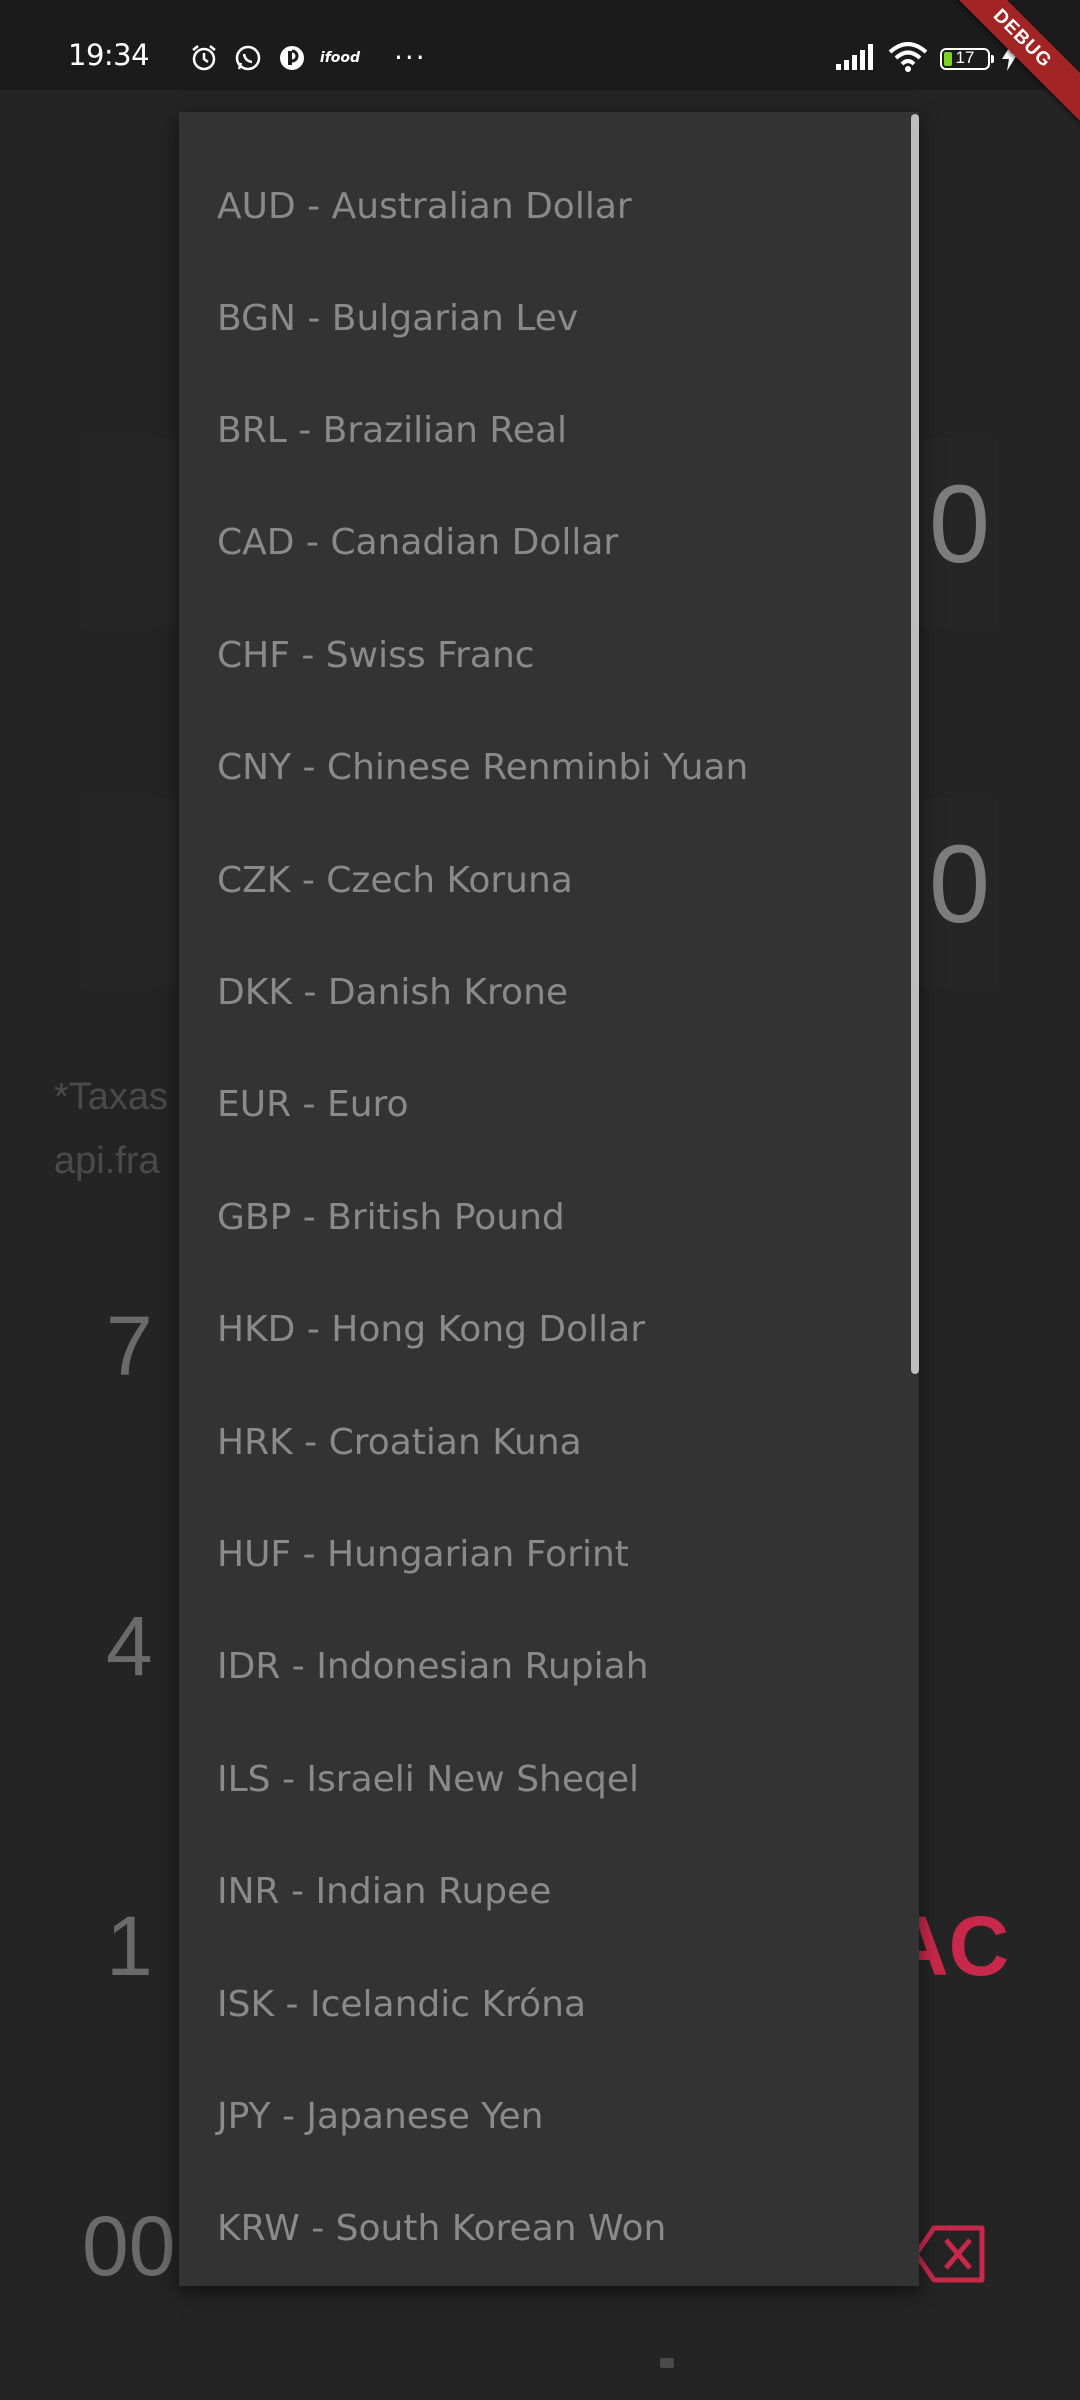 The width and height of the screenshot is (1080, 2400). What do you see at coordinates (442, 2229) in the screenshot?
I see `currency-option-label: KRW - South Korean Won` at bounding box center [442, 2229].